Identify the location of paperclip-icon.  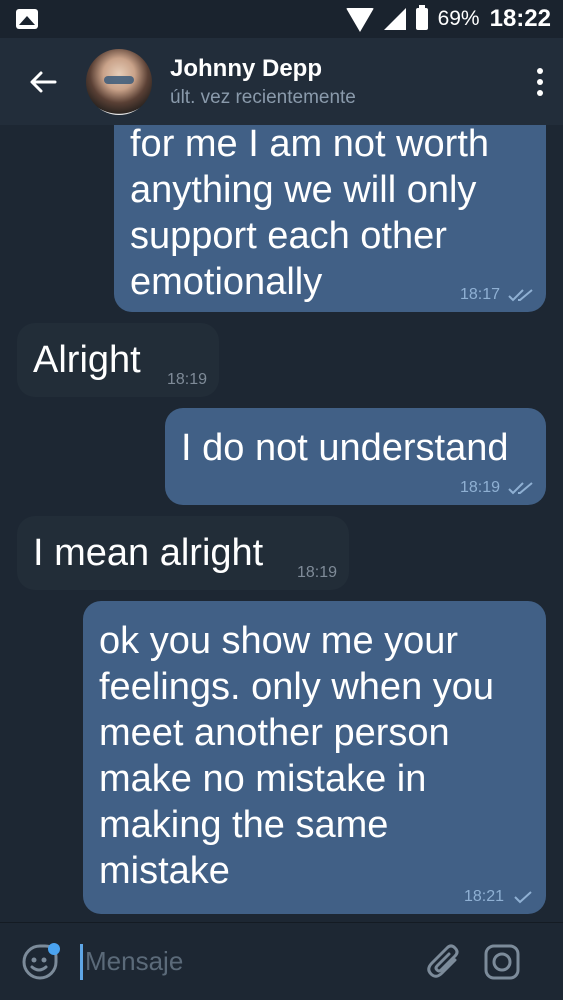
(443, 961).